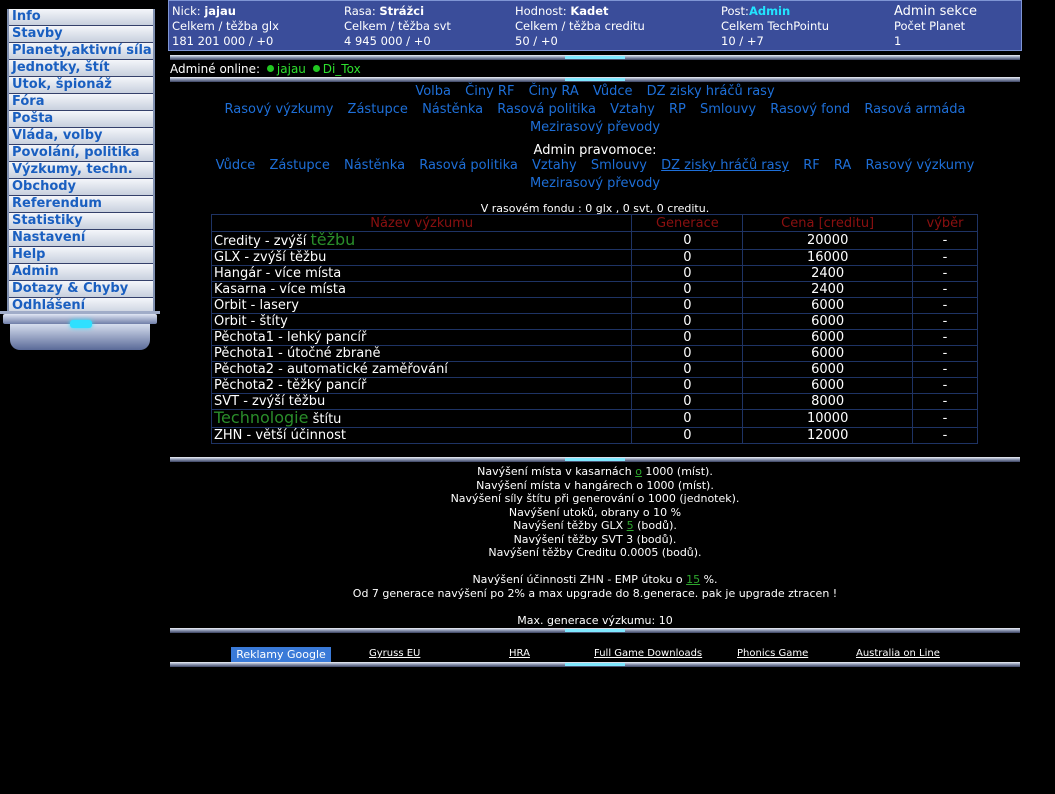 The width and height of the screenshot is (1055, 794). What do you see at coordinates (828, 401) in the screenshot?
I see `research-price: 8000` at bounding box center [828, 401].